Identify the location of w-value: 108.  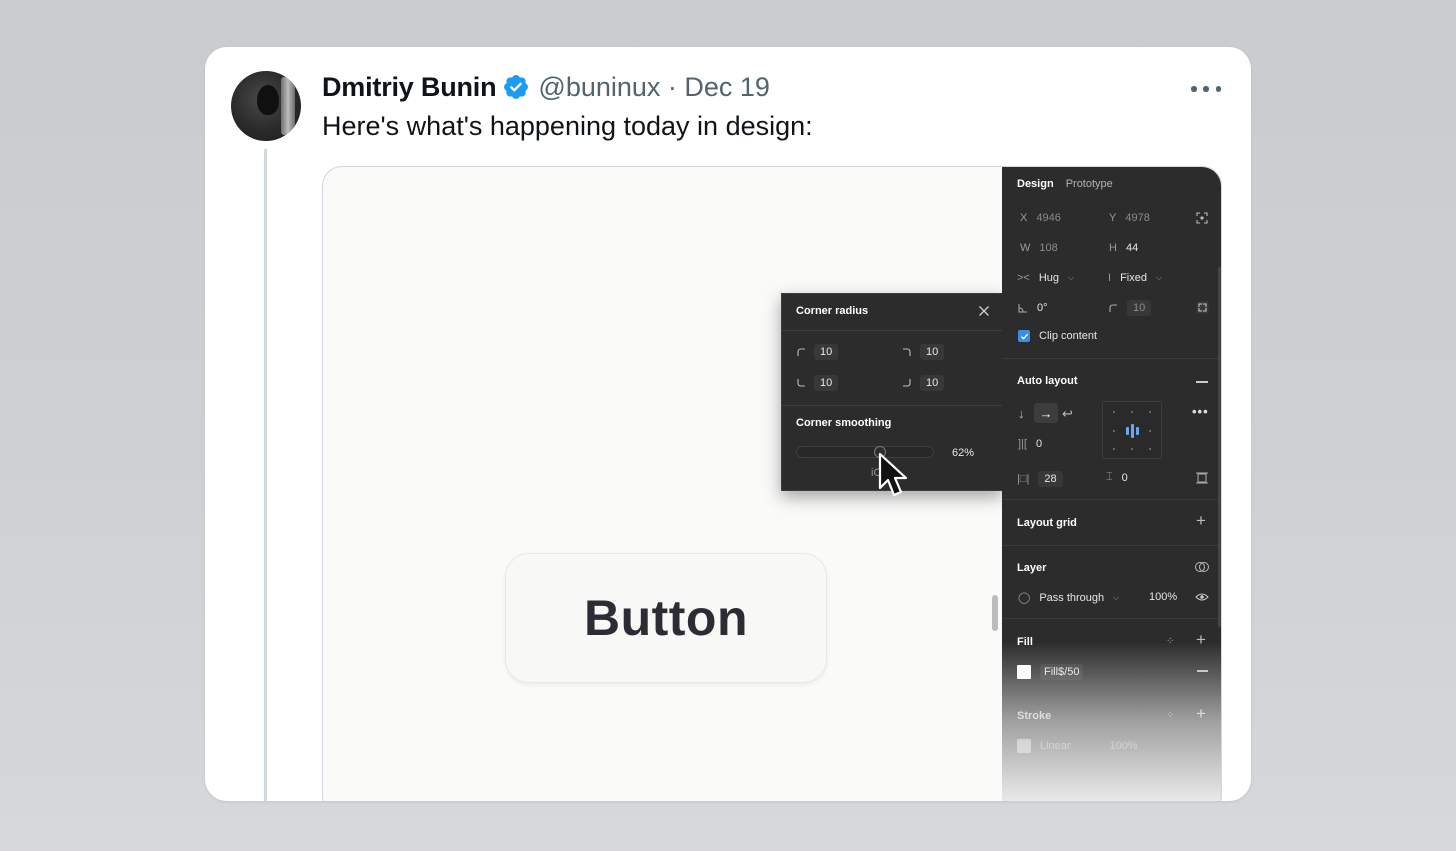
(1048, 248).